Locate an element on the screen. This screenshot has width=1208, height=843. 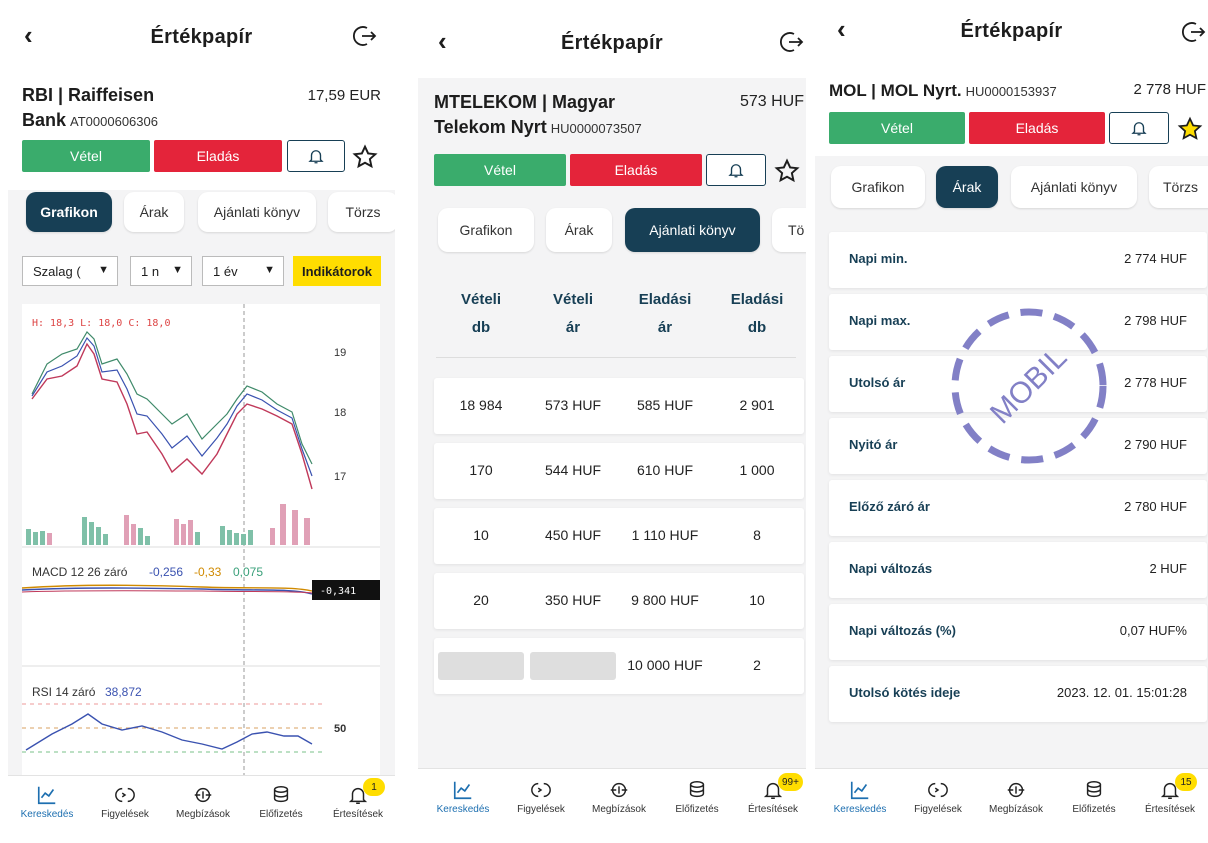
orderbook-row: 20 350 HUF 9 800 HUF 10 is located at coordinates (619, 601).